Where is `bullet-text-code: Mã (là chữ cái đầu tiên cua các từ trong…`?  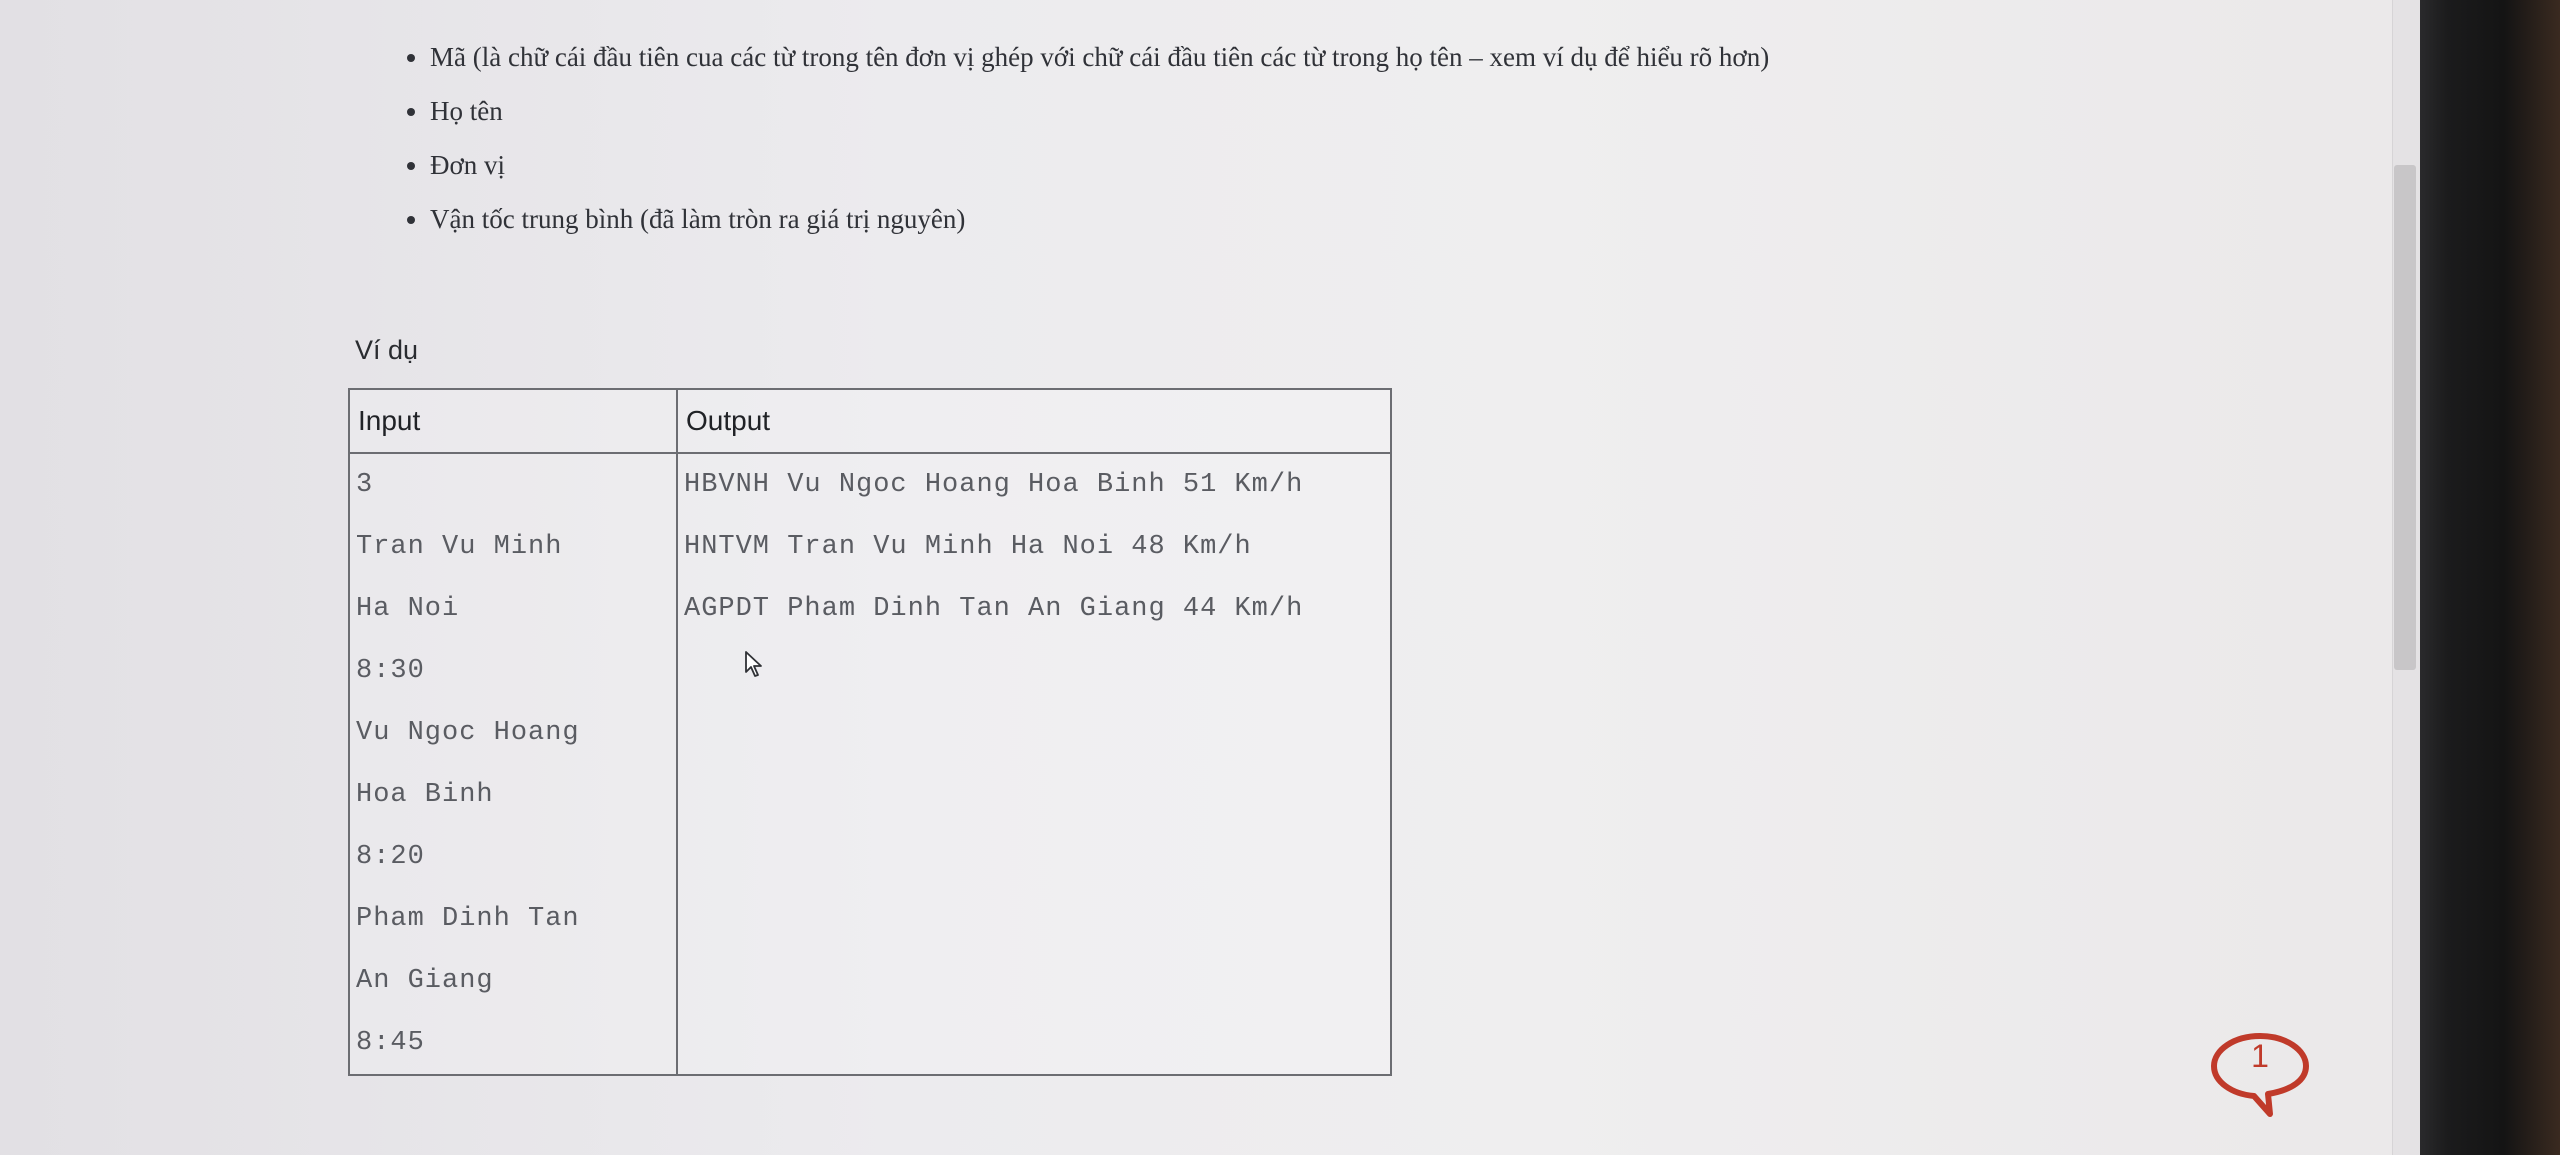 bullet-text-code: Mã (là chữ cái đầu tiên cua các từ trong… is located at coordinates (1100, 57).